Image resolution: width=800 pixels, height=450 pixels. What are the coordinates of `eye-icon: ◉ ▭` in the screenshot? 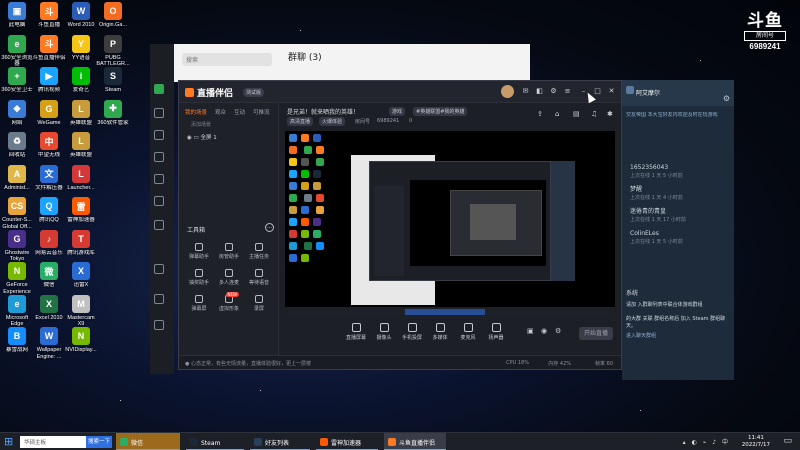 It's located at (194, 138).